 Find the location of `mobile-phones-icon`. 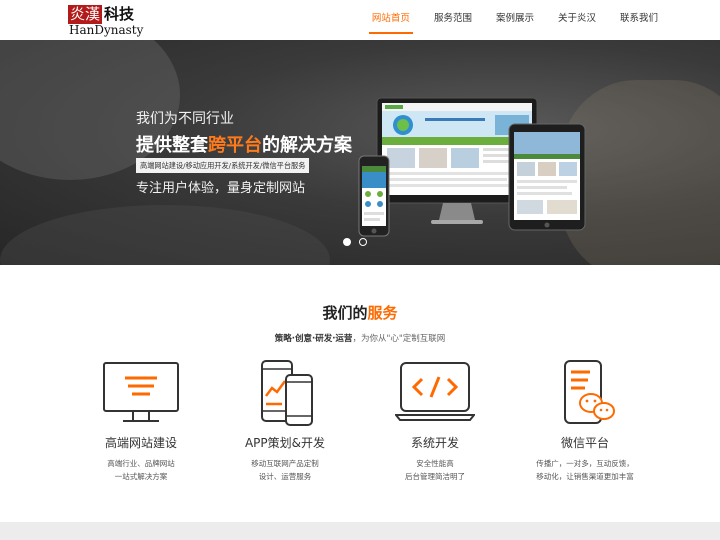

mobile-phones-icon is located at coordinates (287, 393).